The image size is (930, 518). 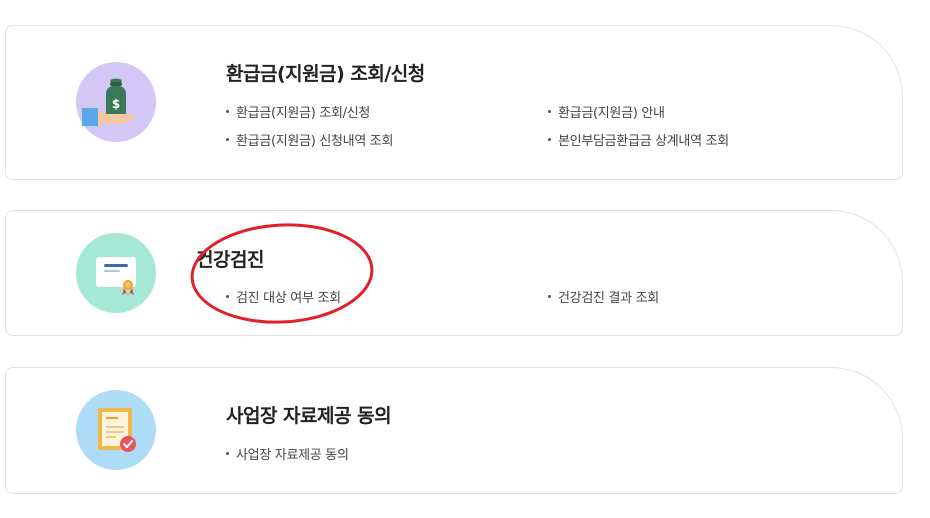 I want to click on data-consent-link: 사업장 자료제공 동의, so click(x=287, y=453).